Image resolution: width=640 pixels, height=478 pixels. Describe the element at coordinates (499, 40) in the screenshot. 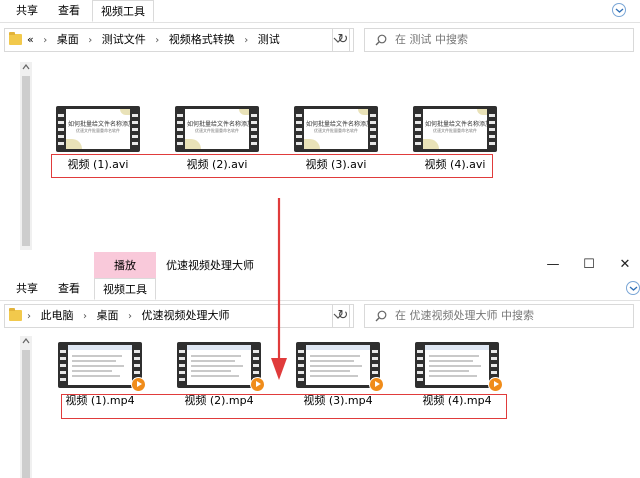

I see `search-input: 在 测试 中搜索` at that location.